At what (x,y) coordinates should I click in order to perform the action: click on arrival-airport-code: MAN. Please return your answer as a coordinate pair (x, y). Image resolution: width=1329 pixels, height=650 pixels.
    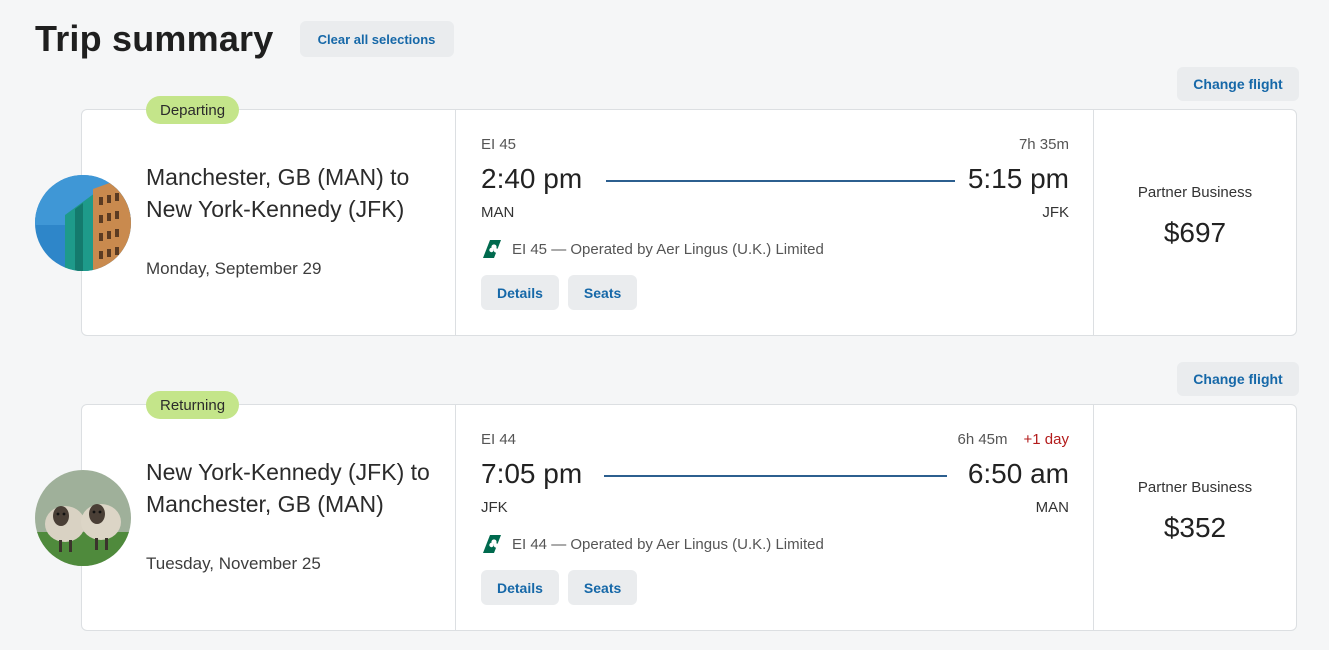
    Looking at the image, I should click on (1052, 507).